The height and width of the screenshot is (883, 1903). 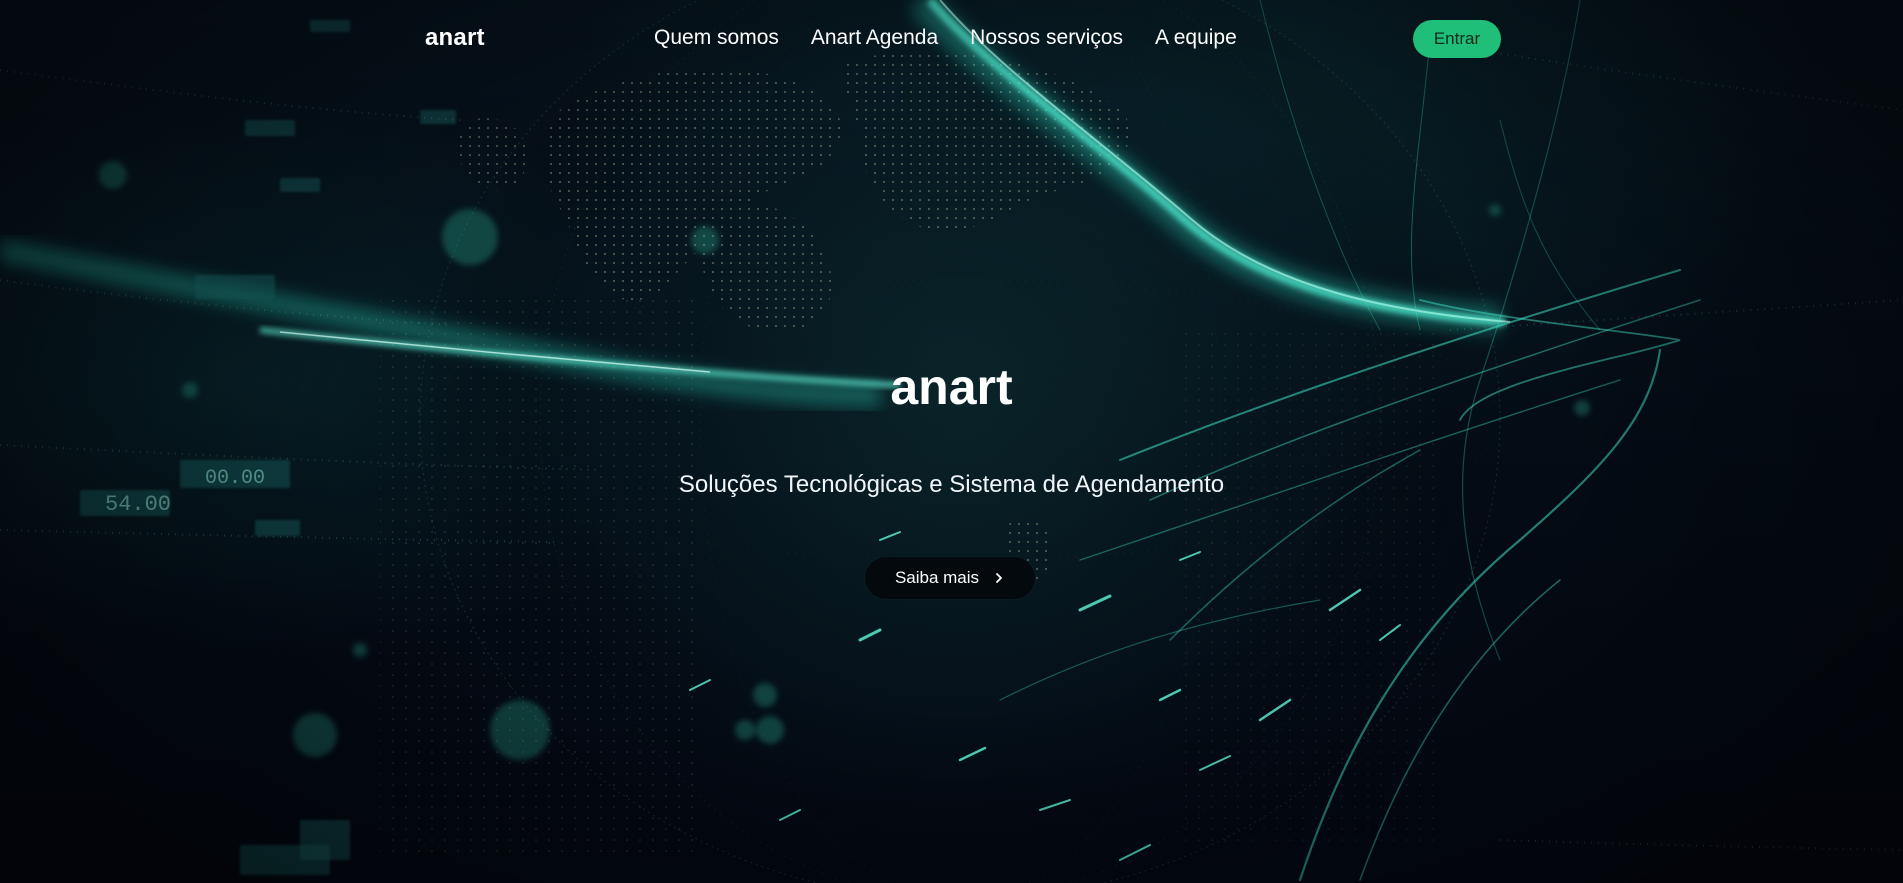 What do you see at coordinates (999, 578) in the screenshot?
I see `chevron-right-icon` at bounding box center [999, 578].